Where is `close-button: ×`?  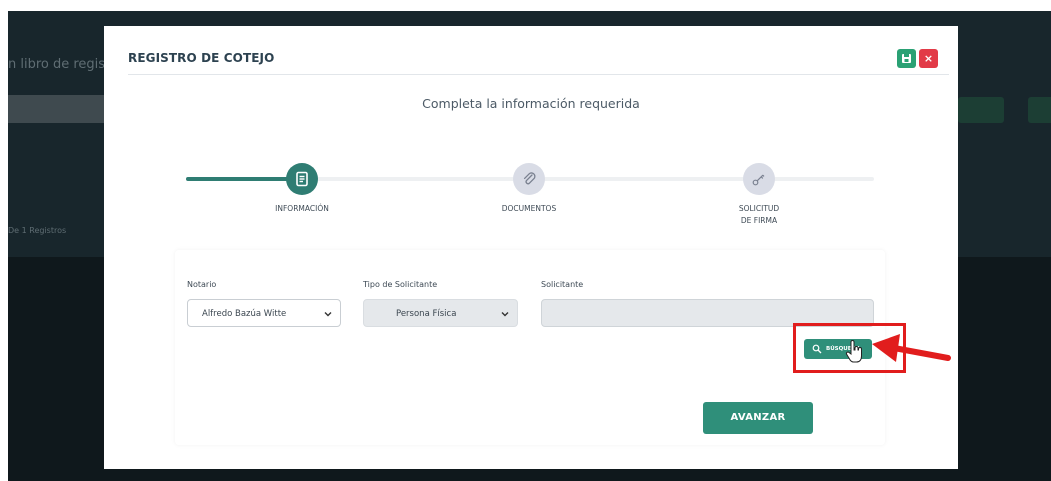 close-button: × is located at coordinates (928, 58).